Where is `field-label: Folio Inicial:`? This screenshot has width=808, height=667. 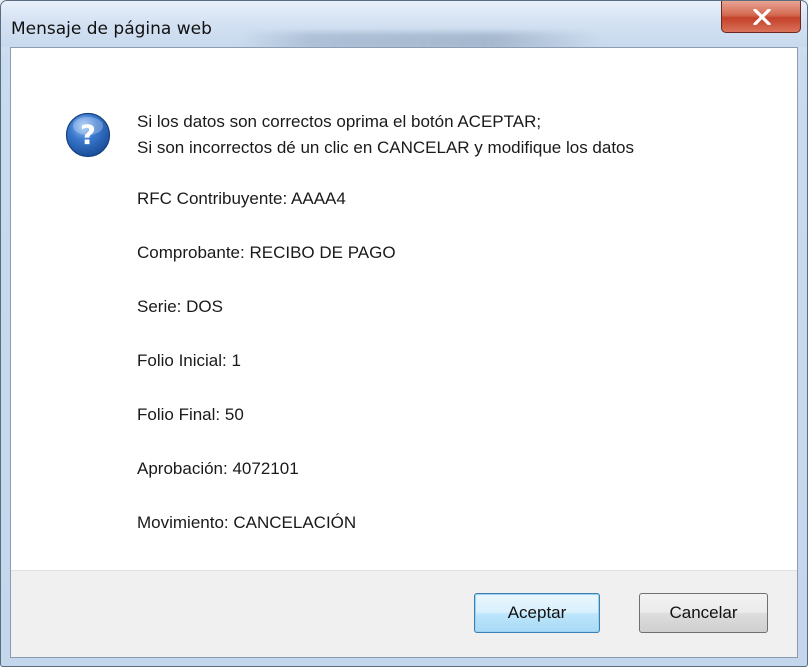
field-label: Folio Inicial: is located at coordinates (182, 360).